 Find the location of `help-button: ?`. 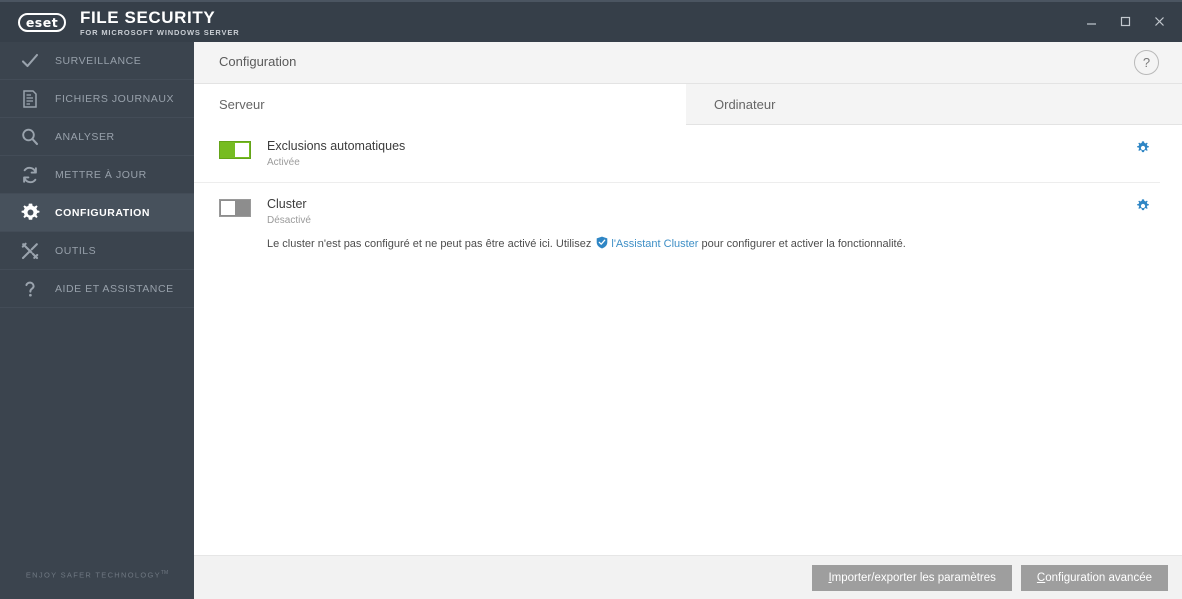

help-button: ? is located at coordinates (1146, 62).